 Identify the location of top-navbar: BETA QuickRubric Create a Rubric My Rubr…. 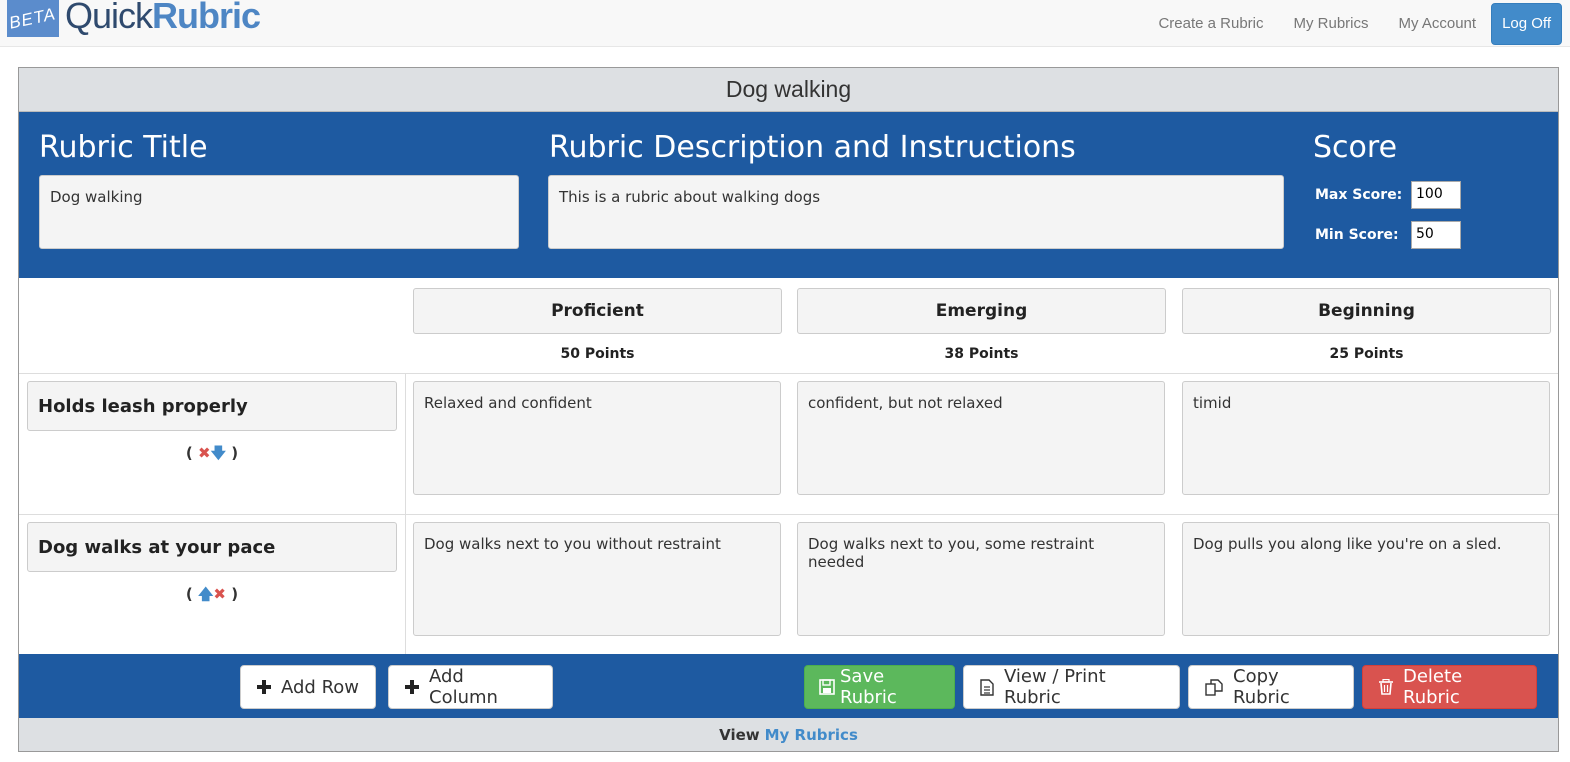
(785, 23).